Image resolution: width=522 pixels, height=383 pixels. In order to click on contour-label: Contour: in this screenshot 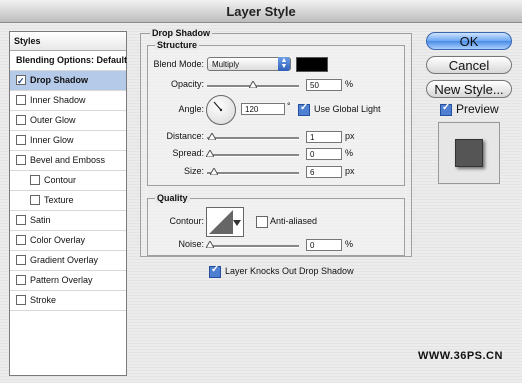, I will do `click(186, 221)`.